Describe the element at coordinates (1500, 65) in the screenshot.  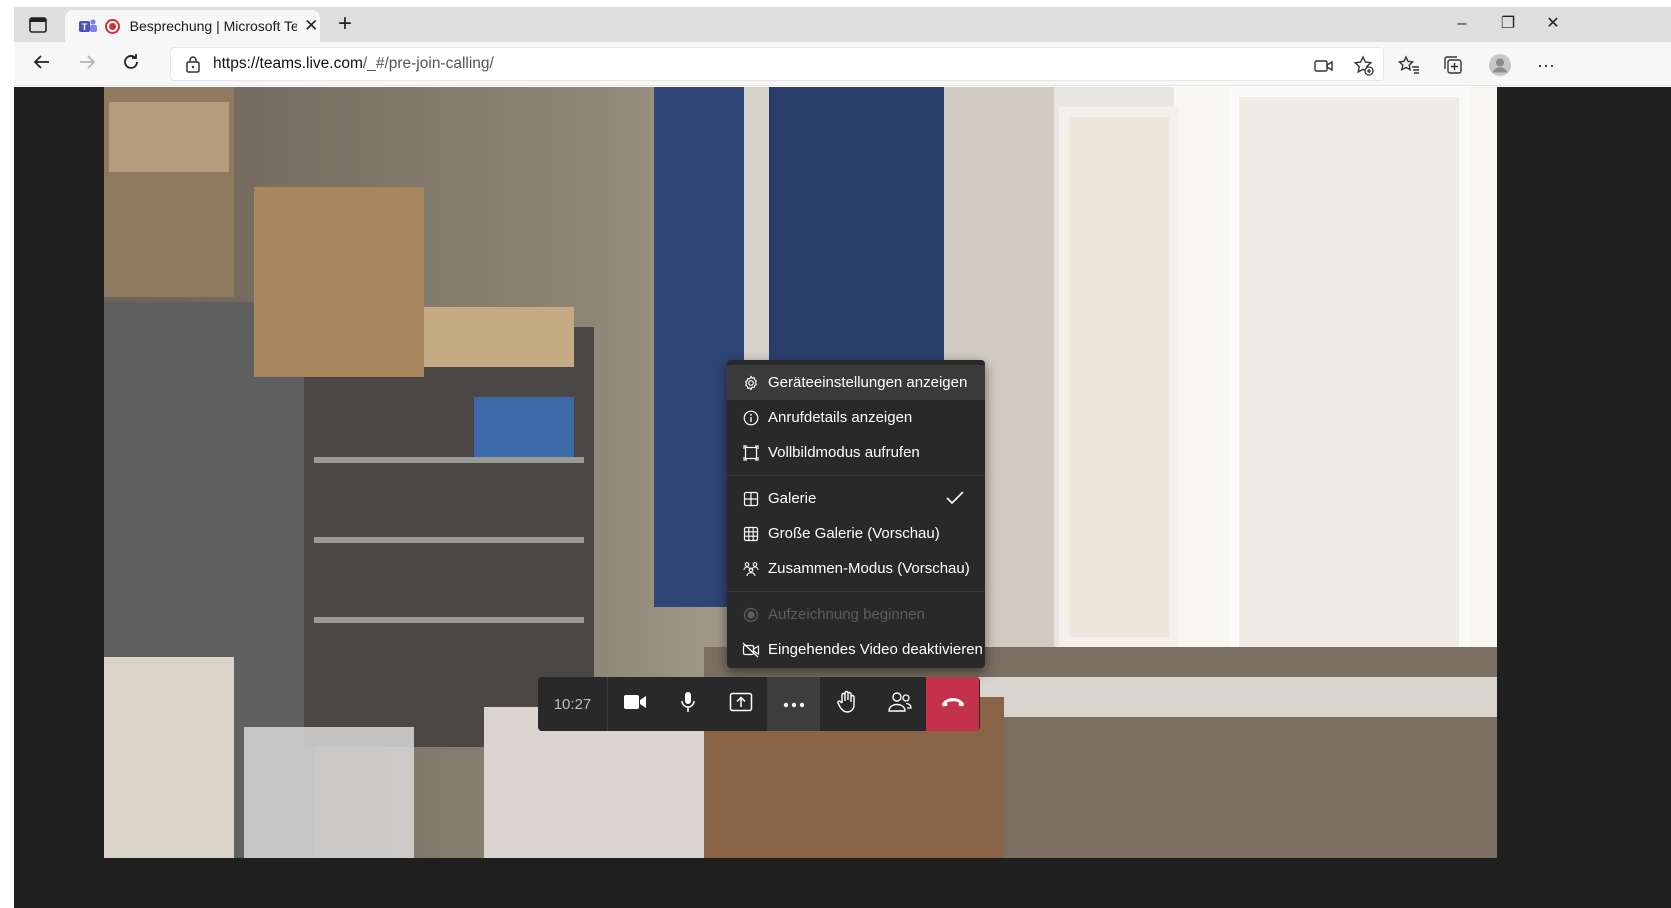
I see `profile-icon` at that location.